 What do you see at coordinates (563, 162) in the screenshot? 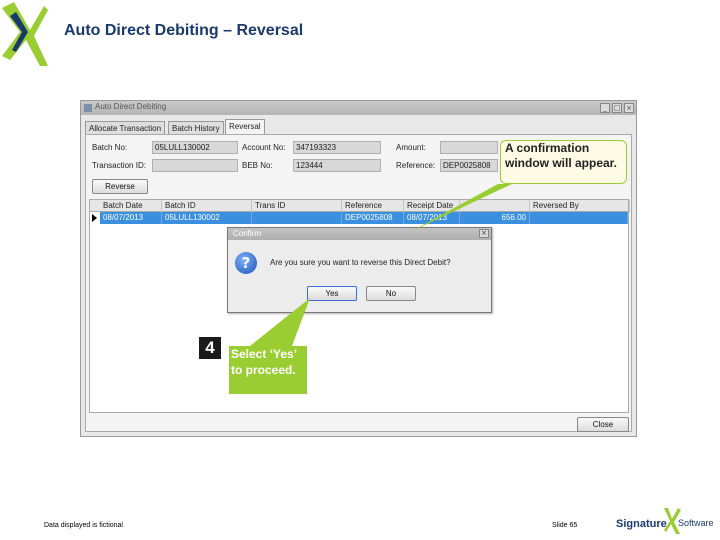
I see `confirmation-callout: A confirmation window will appear.` at bounding box center [563, 162].